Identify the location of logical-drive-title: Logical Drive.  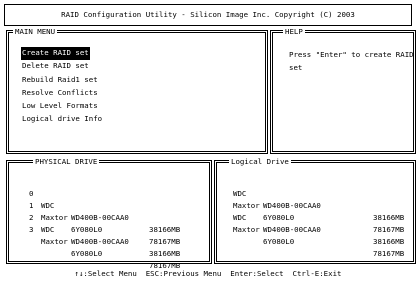
(260, 161).